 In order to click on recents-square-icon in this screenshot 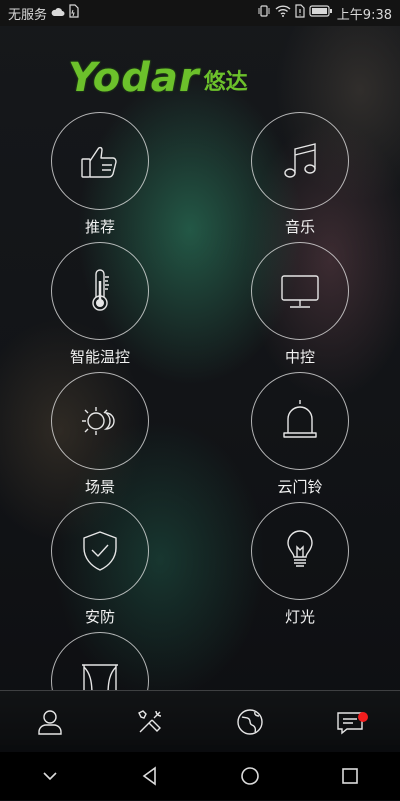, I will do `click(350, 776)`.